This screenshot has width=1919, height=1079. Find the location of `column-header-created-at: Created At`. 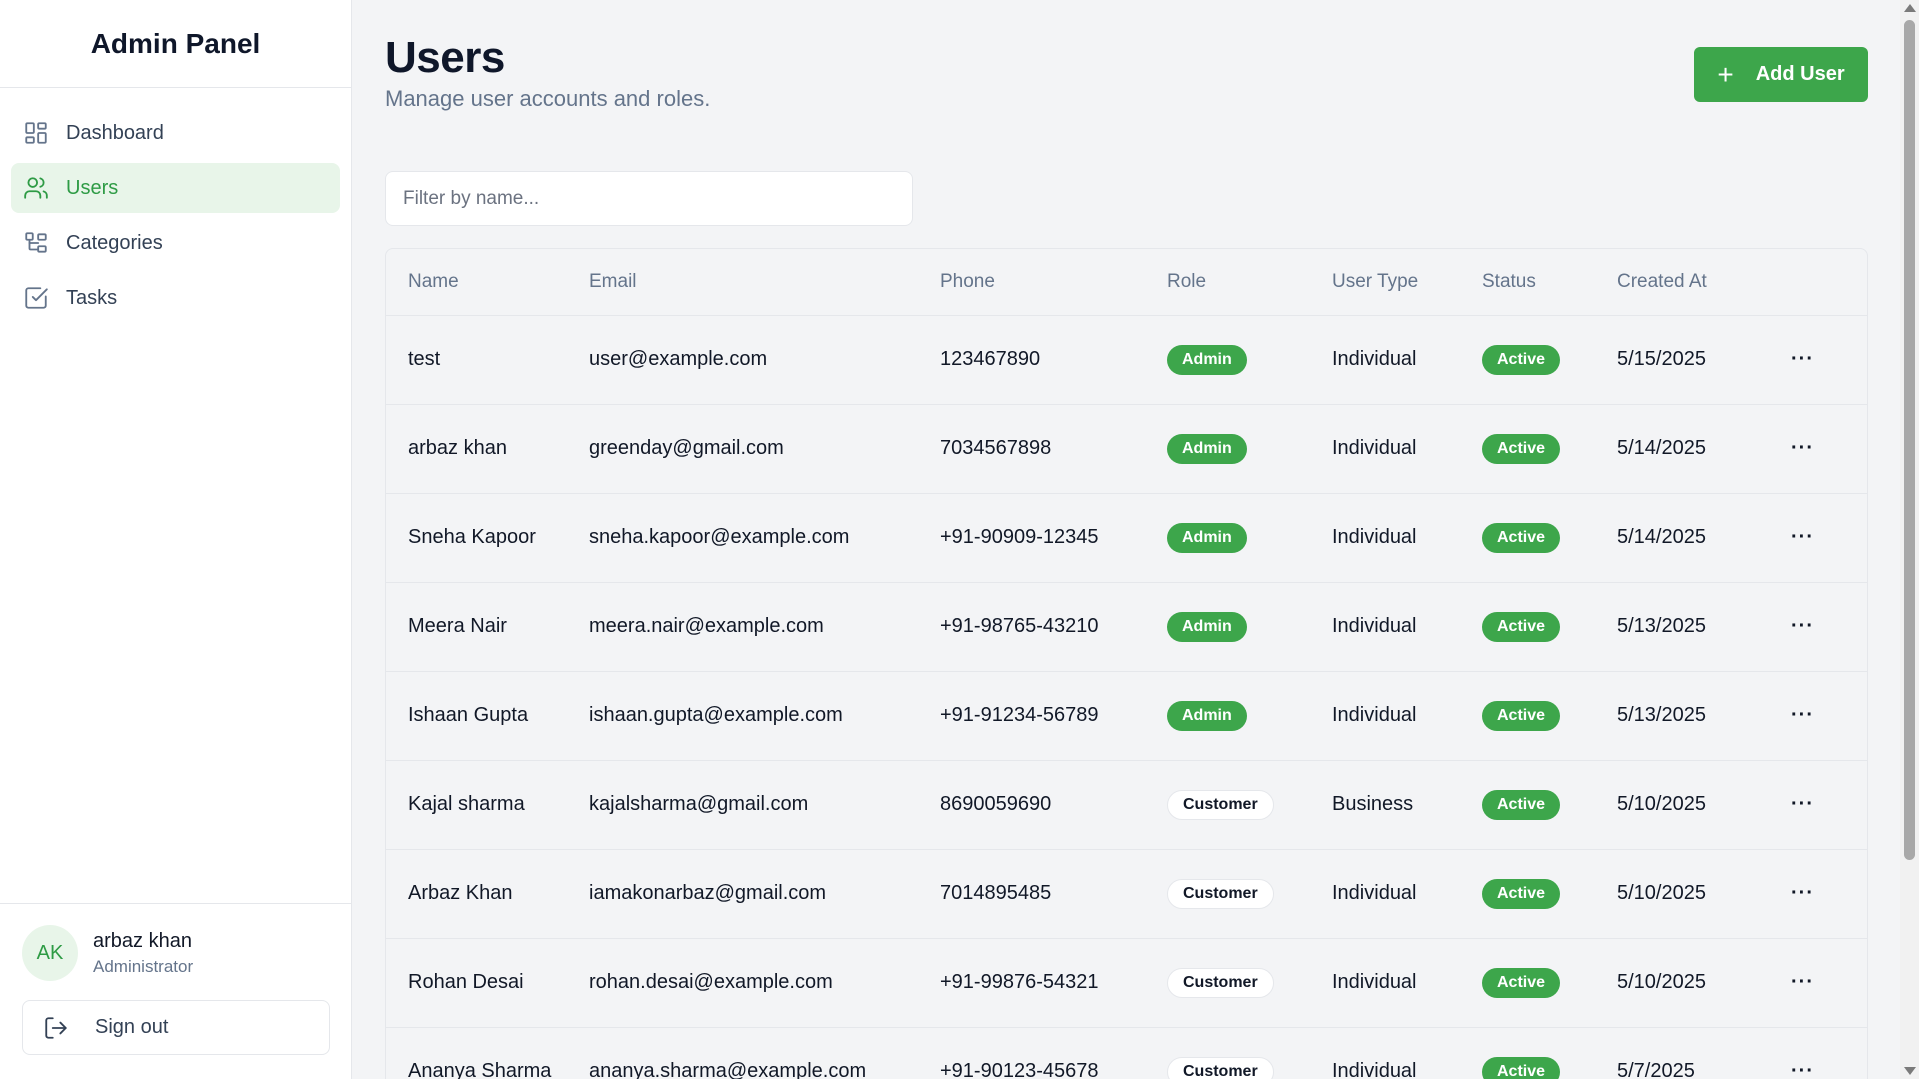

column-header-created-at: Created At is located at coordinates (1700, 282).